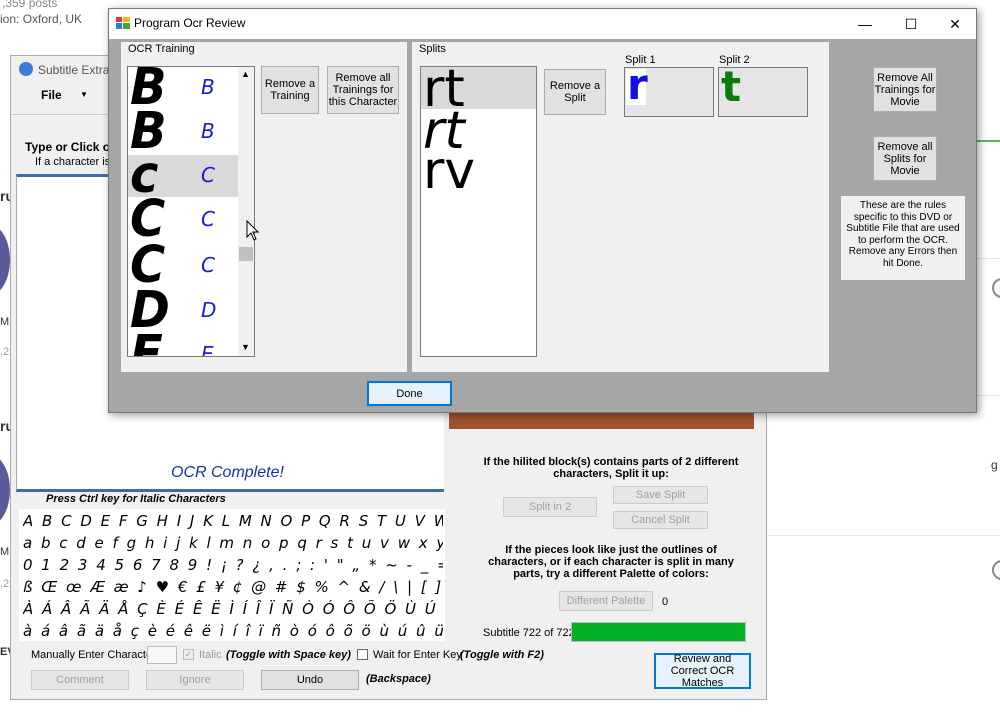 This screenshot has height=720, width=1000. What do you see at coordinates (905, 158) in the screenshot?
I see `remove-all-splits-movie-button: Remove all Splits for Movie` at bounding box center [905, 158].